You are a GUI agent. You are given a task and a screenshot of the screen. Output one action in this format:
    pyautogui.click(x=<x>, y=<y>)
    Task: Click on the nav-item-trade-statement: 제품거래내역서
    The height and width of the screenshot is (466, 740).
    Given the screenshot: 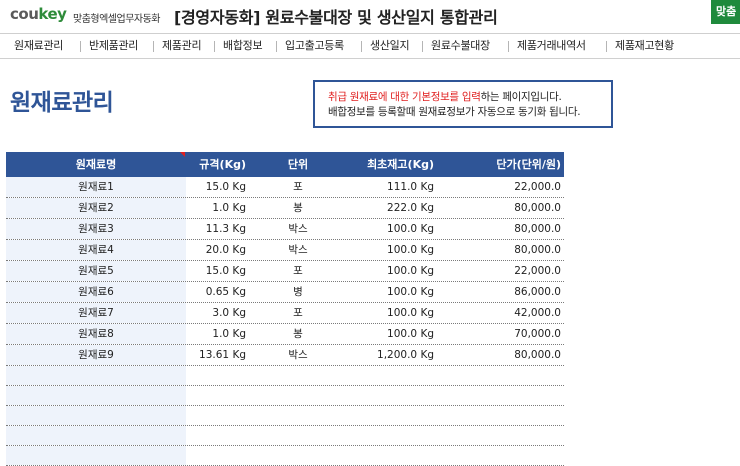 What is the action you would take?
    pyautogui.click(x=551, y=46)
    